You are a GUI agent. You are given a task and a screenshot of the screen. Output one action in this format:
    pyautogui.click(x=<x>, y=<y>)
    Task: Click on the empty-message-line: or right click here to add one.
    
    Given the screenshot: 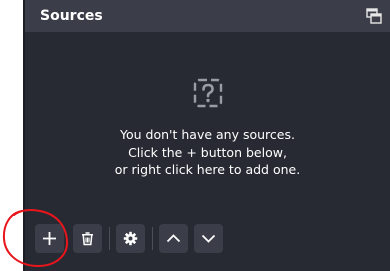 What is the action you would take?
    pyautogui.click(x=207, y=169)
    